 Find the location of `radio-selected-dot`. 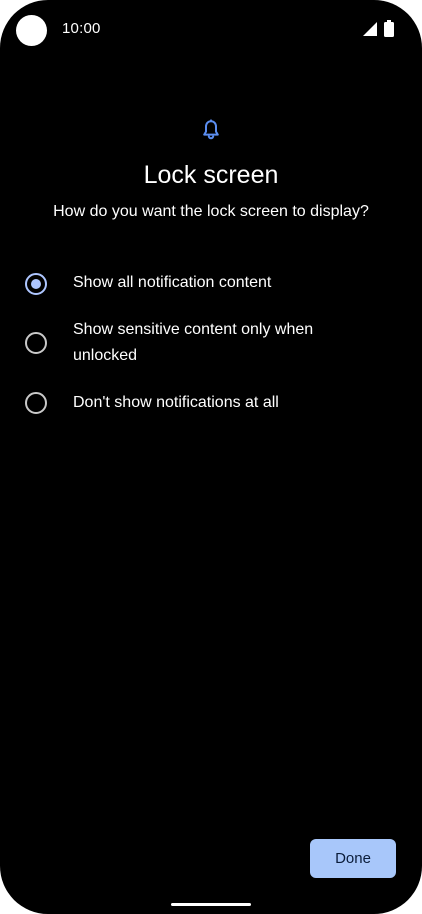

radio-selected-dot is located at coordinates (36, 284).